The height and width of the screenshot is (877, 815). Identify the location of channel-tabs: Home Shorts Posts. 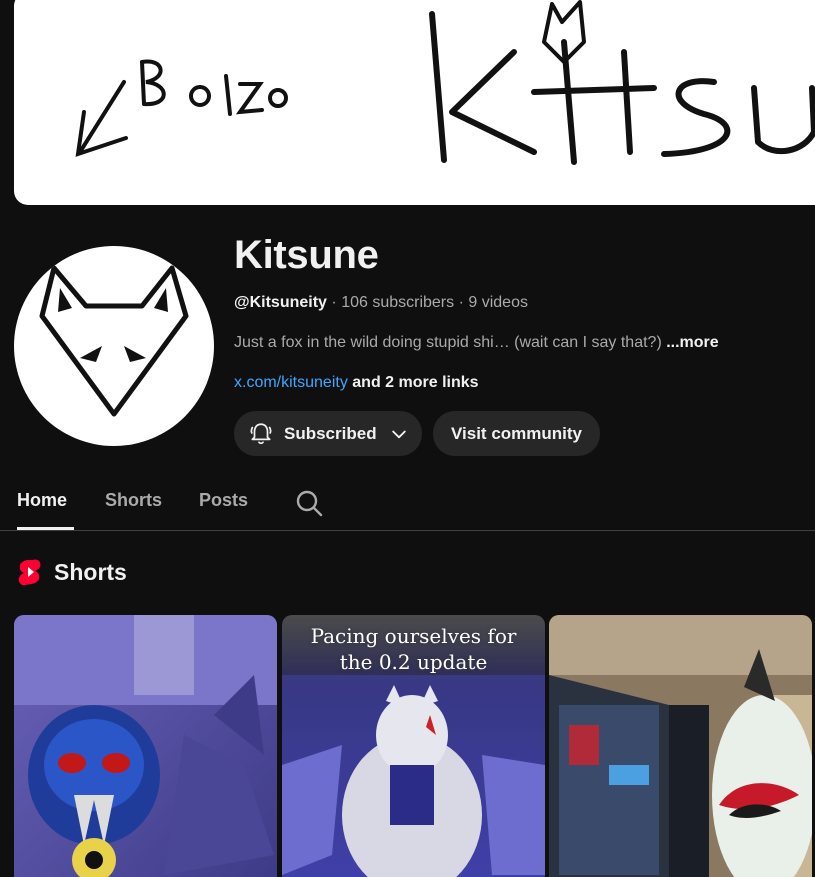
(407, 505).